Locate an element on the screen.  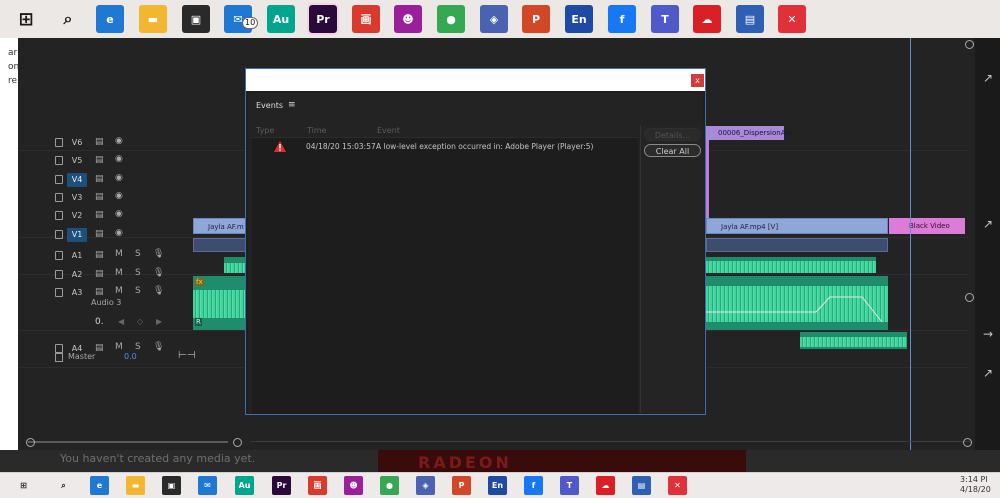
clip-a1-right is located at coordinates (797, 245).